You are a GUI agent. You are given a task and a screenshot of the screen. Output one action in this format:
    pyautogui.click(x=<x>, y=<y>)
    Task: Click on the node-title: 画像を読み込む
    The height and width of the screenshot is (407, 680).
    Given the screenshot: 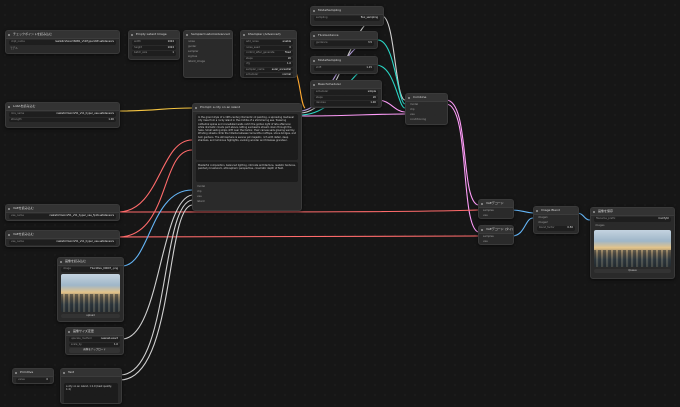 What is the action you would take?
    pyautogui.click(x=90, y=262)
    